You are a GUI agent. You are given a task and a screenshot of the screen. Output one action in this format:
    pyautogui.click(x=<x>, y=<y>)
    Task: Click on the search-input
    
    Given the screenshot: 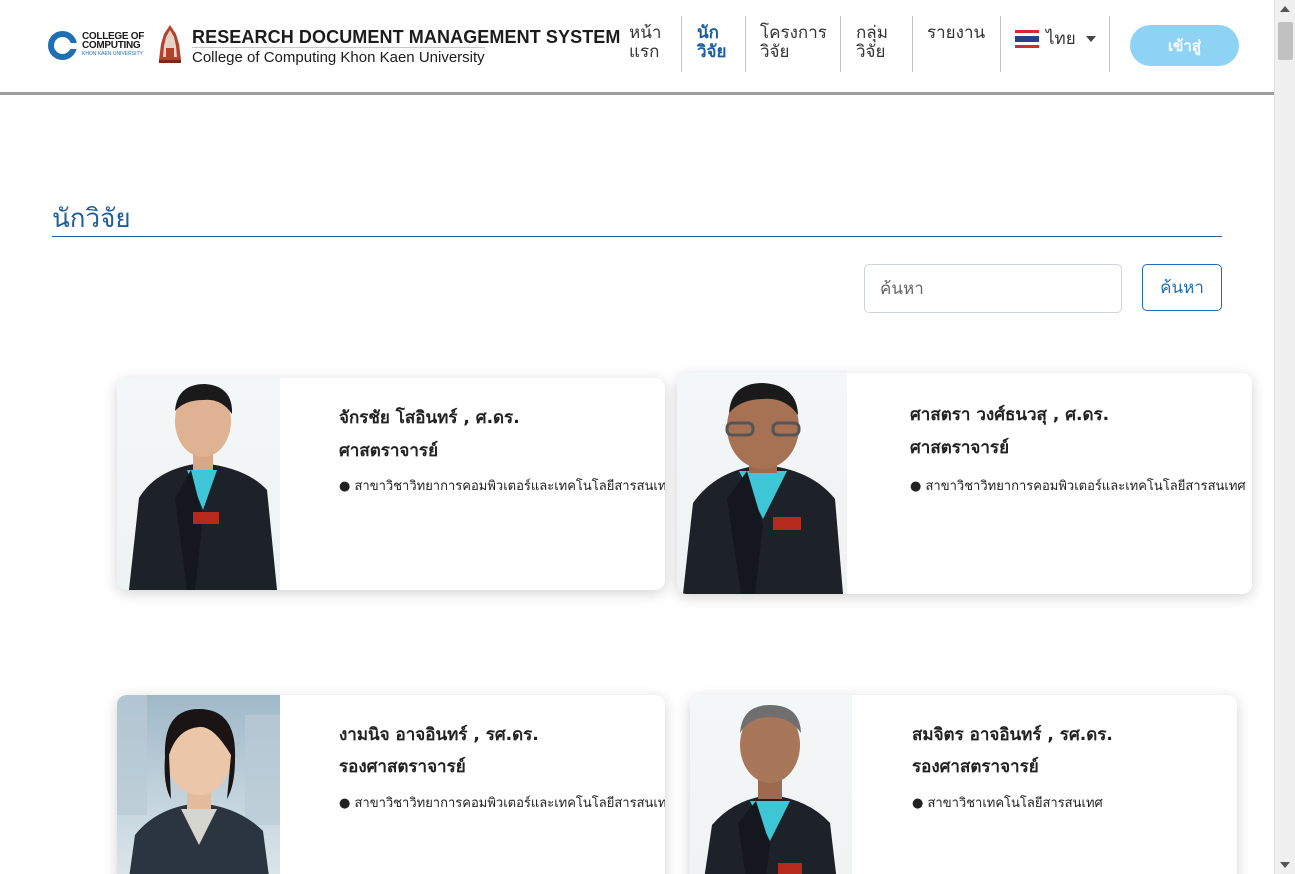 What is the action you would take?
    pyautogui.click(x=993, y=288)
    